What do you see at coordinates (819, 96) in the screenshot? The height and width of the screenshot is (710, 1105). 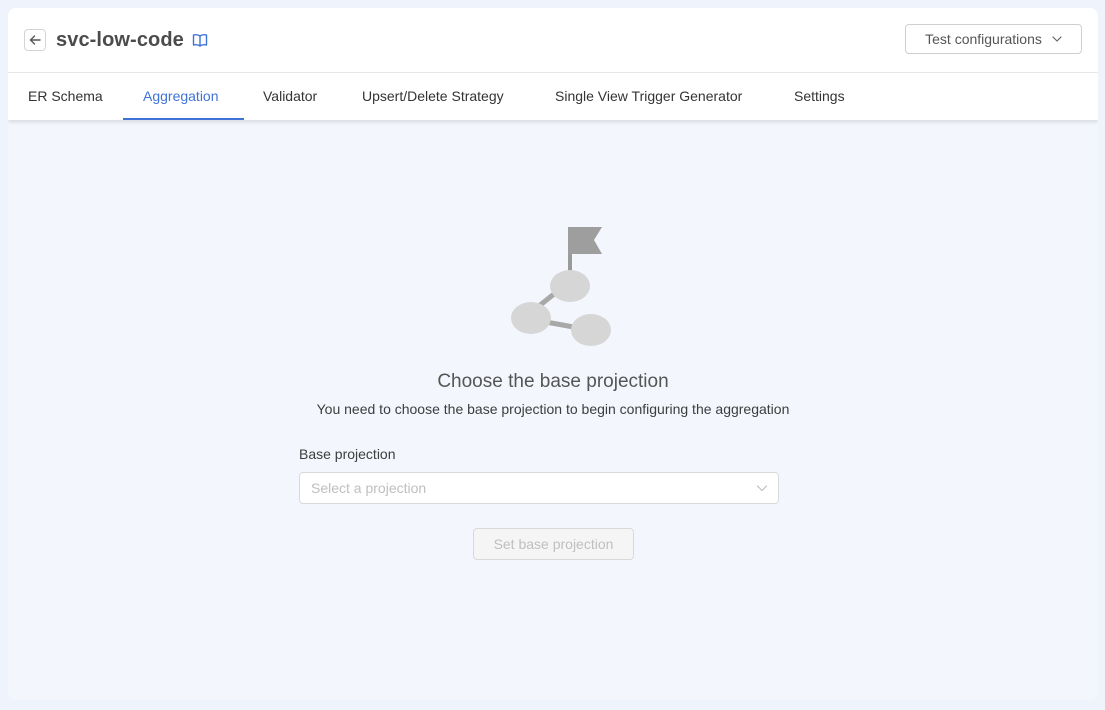 I see `tab-settings: Settings` at bounding box center [819, 96].